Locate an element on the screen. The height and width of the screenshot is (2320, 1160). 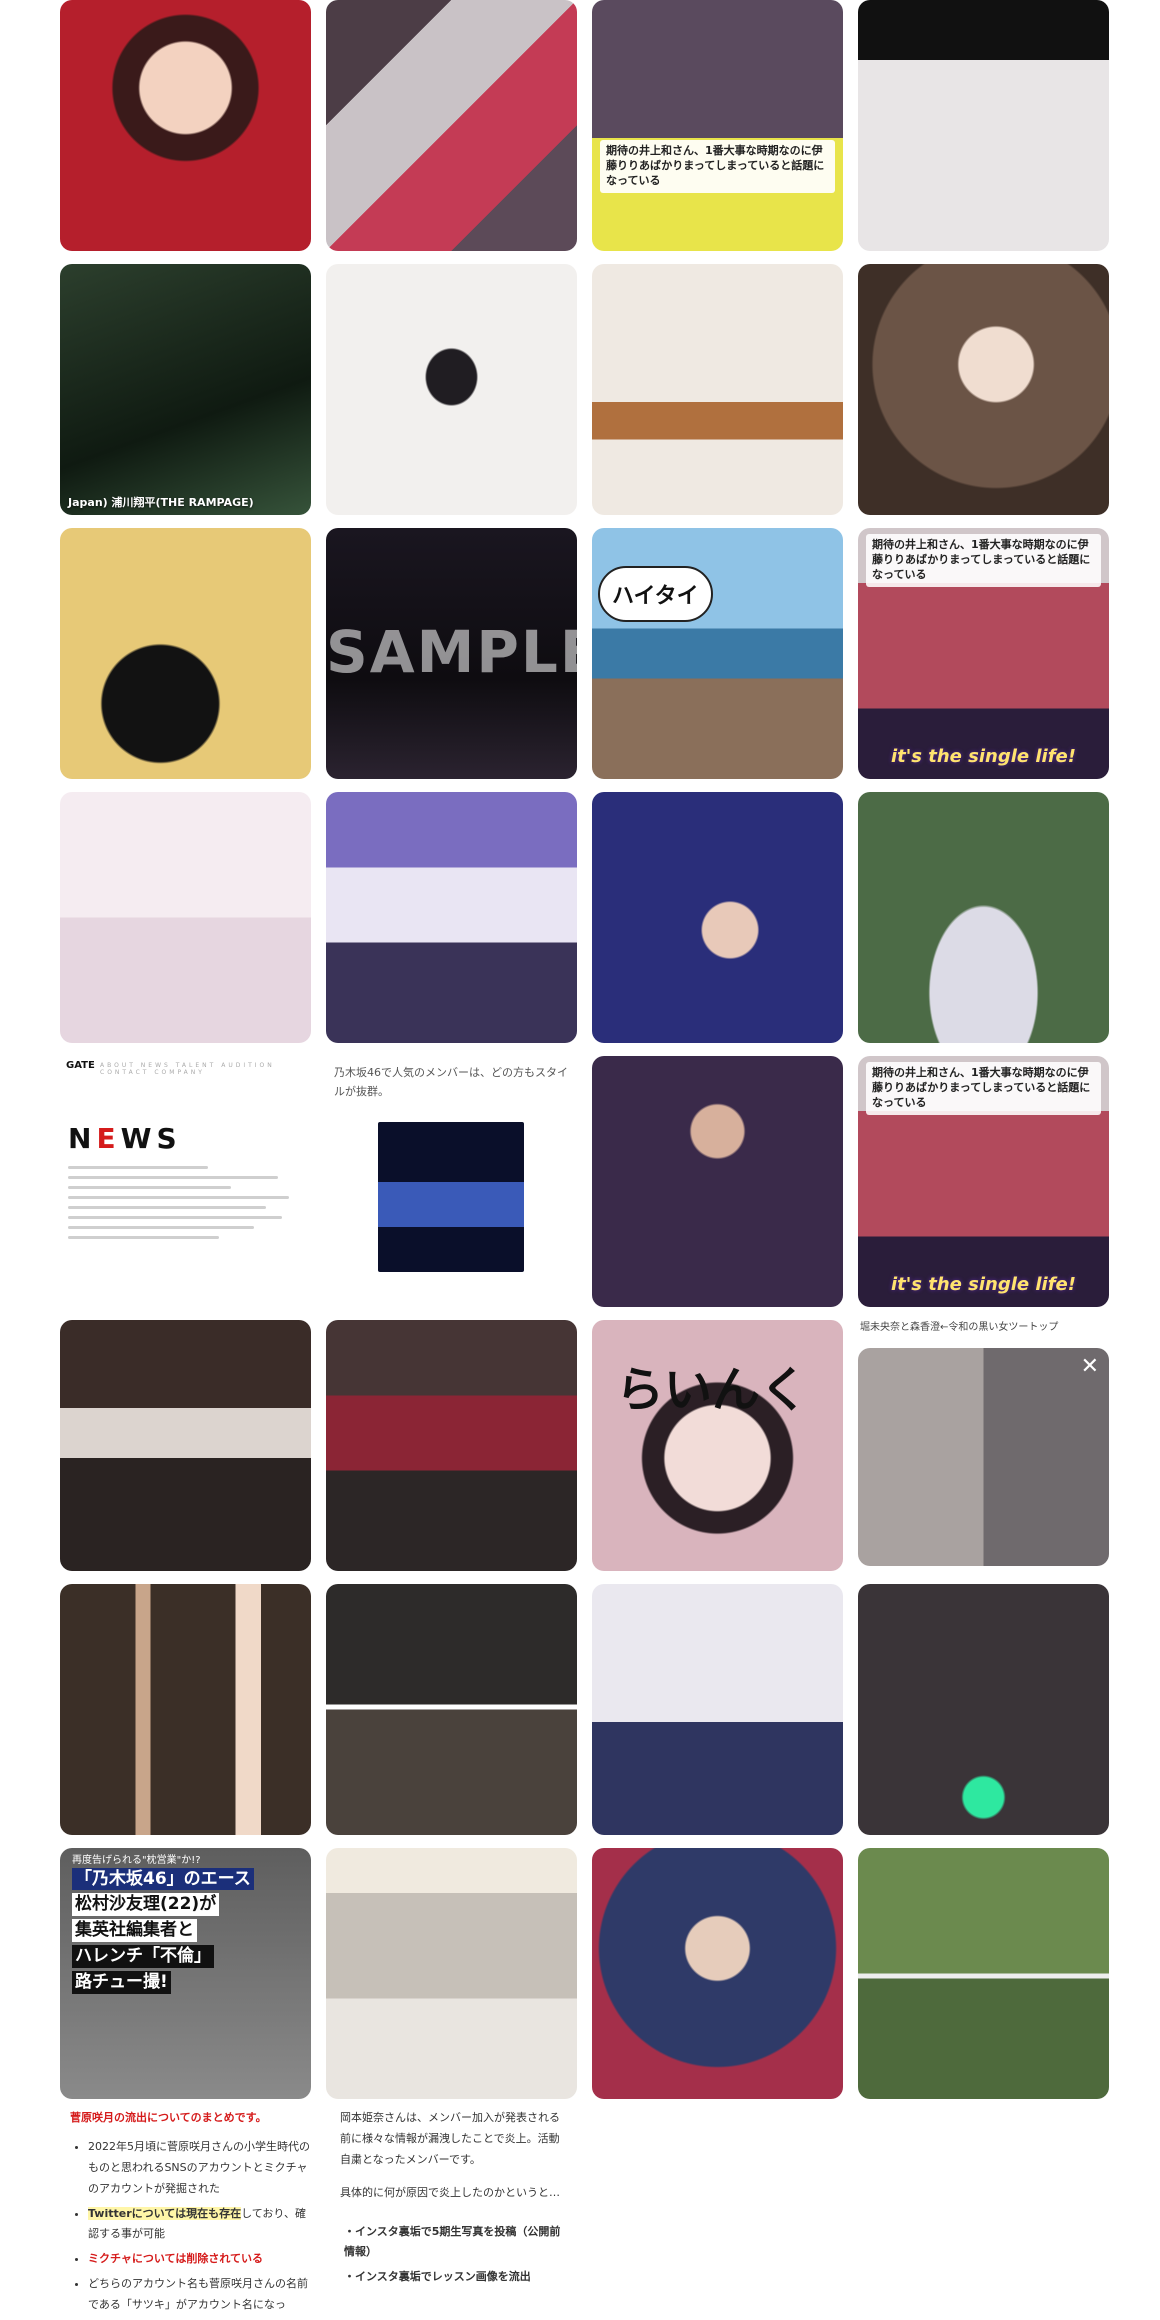
thumbnail-r7c4 is located at coordinates (983, 1709).